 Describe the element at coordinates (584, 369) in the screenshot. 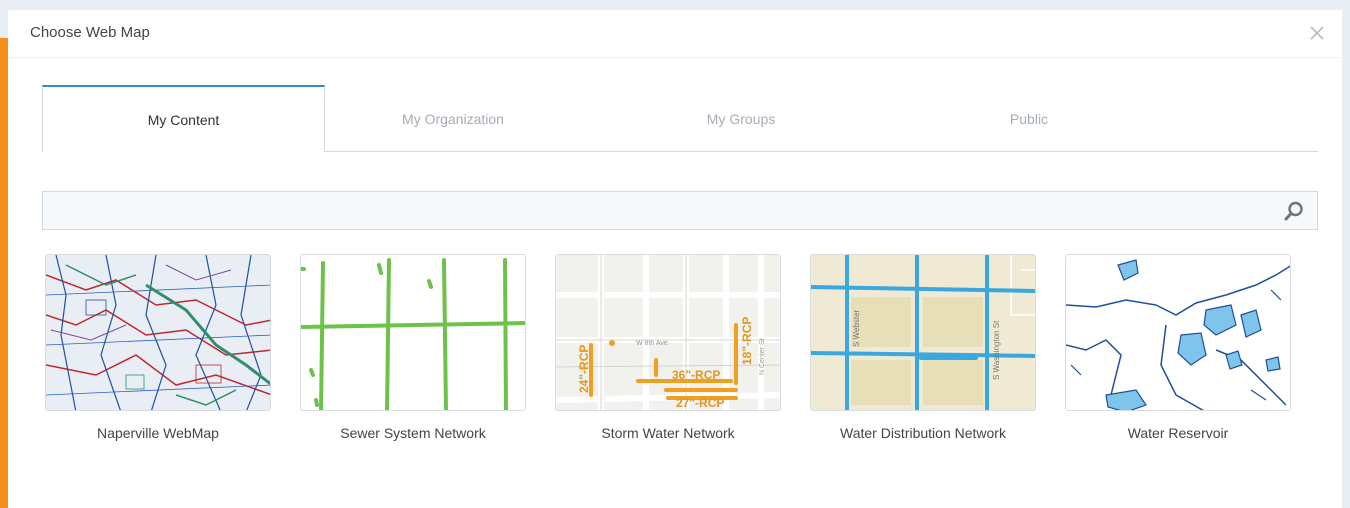

I see `storm-pipe-label: 24"-RCP` at that location.